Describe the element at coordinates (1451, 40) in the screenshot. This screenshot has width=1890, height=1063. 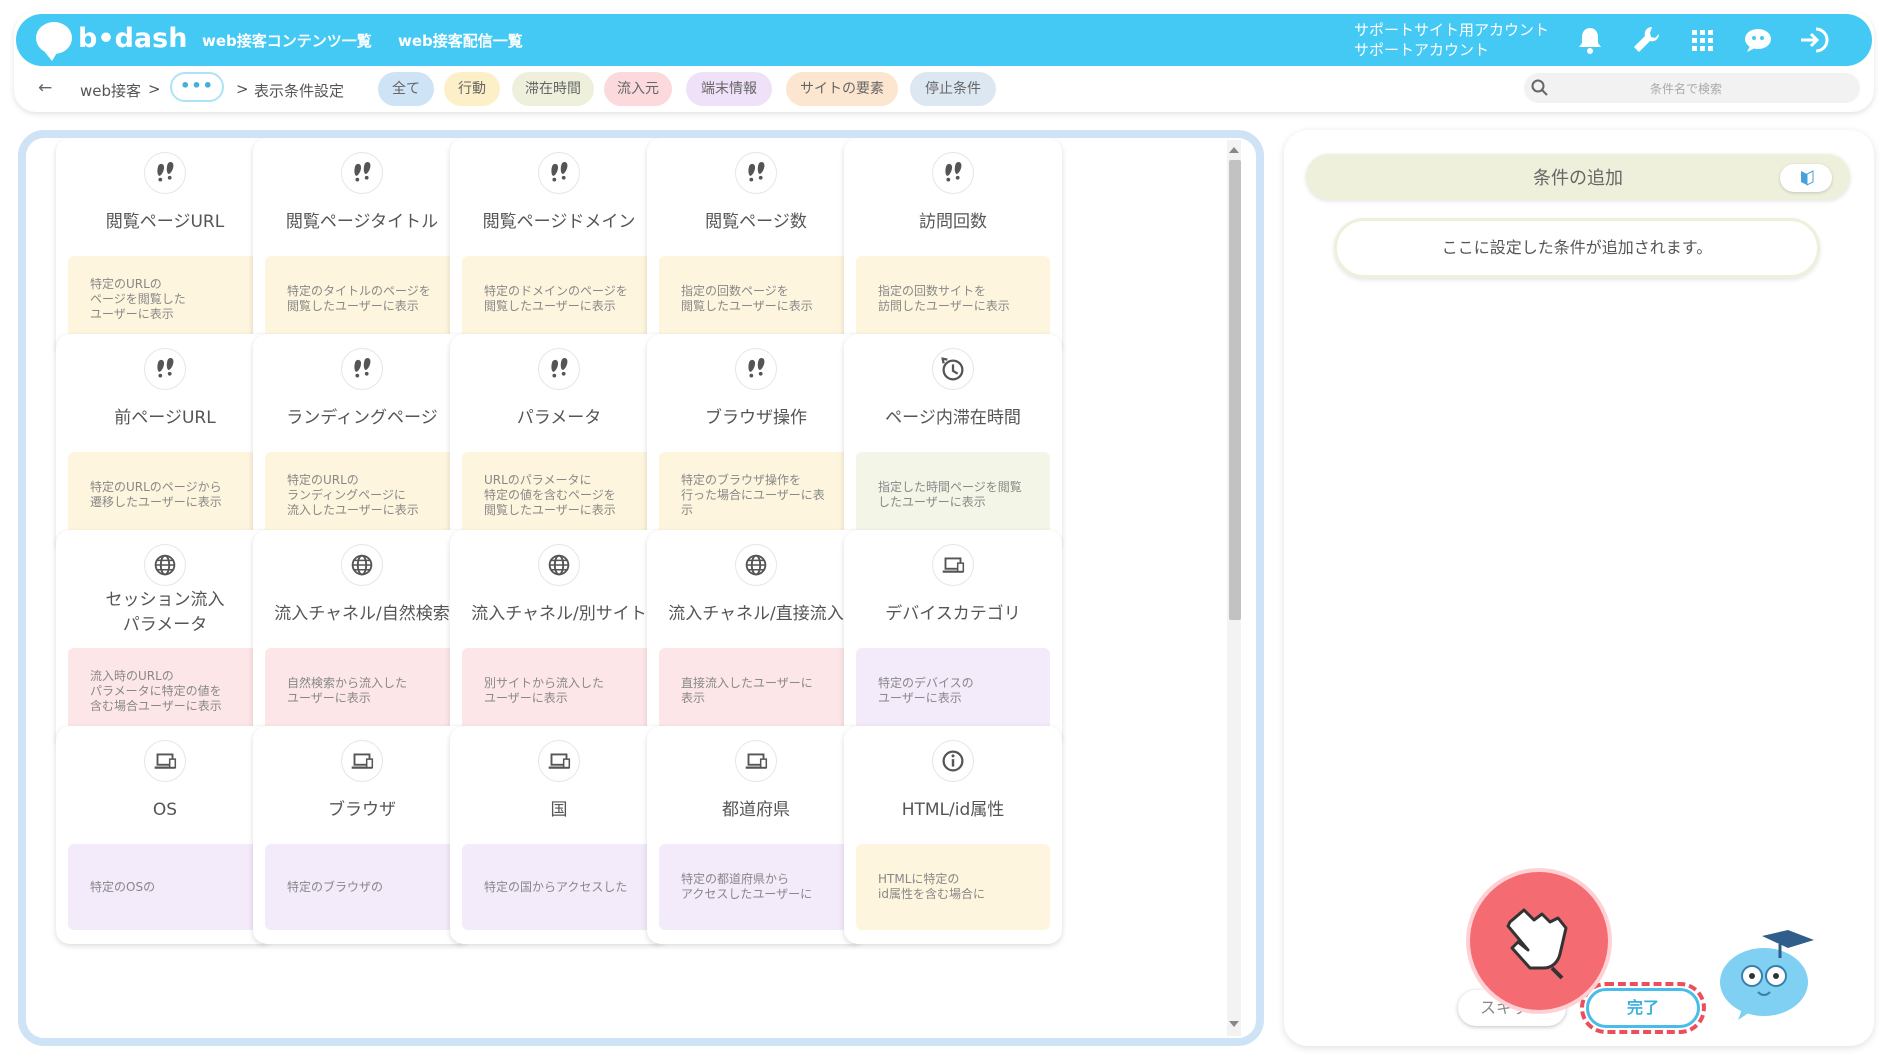
I see `account-info: サポートサイト用アカウント サポートアカウント` at that location.